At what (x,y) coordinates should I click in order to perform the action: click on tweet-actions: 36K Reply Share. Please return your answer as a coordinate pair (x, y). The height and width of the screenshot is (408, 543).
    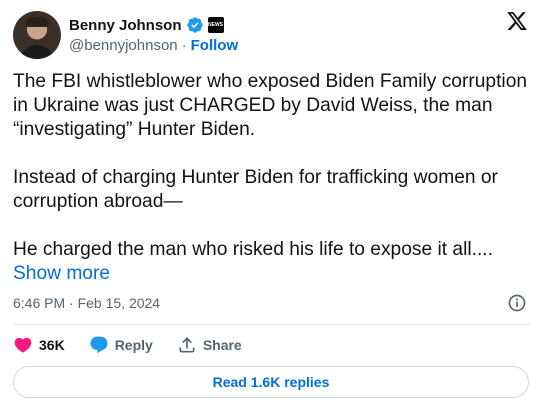
    Looking at the image, I should click on (127, 345).